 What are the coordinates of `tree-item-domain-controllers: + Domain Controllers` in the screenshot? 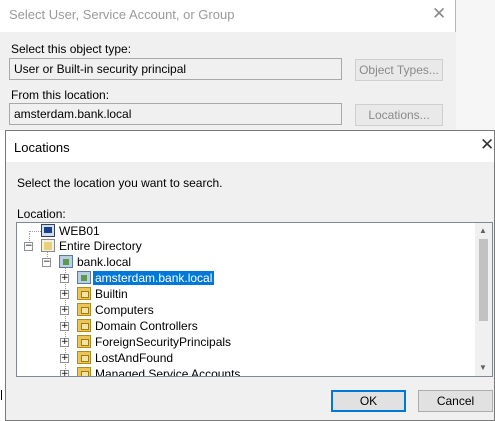 It's located at (130, 326).